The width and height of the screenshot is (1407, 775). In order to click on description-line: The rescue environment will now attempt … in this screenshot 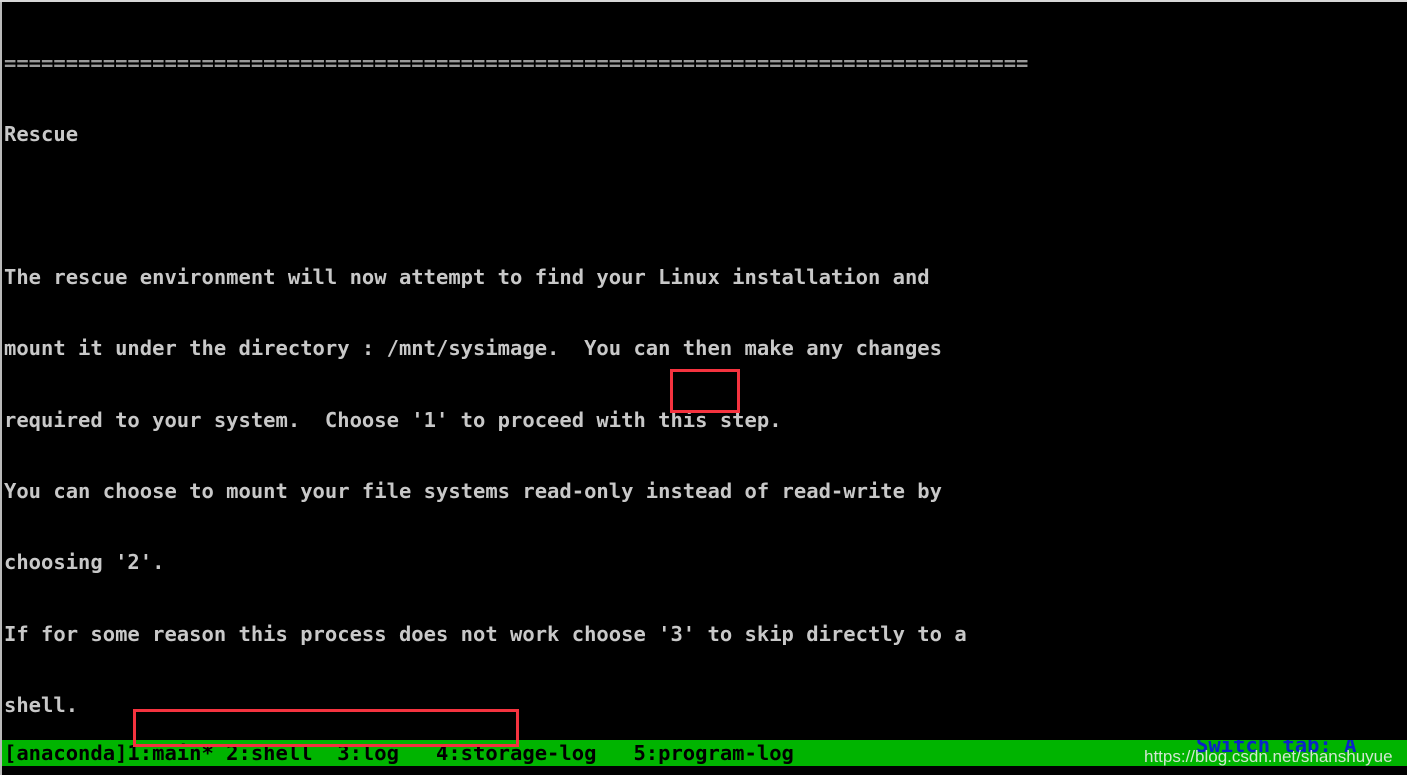, I will do `click(467, 276)`.